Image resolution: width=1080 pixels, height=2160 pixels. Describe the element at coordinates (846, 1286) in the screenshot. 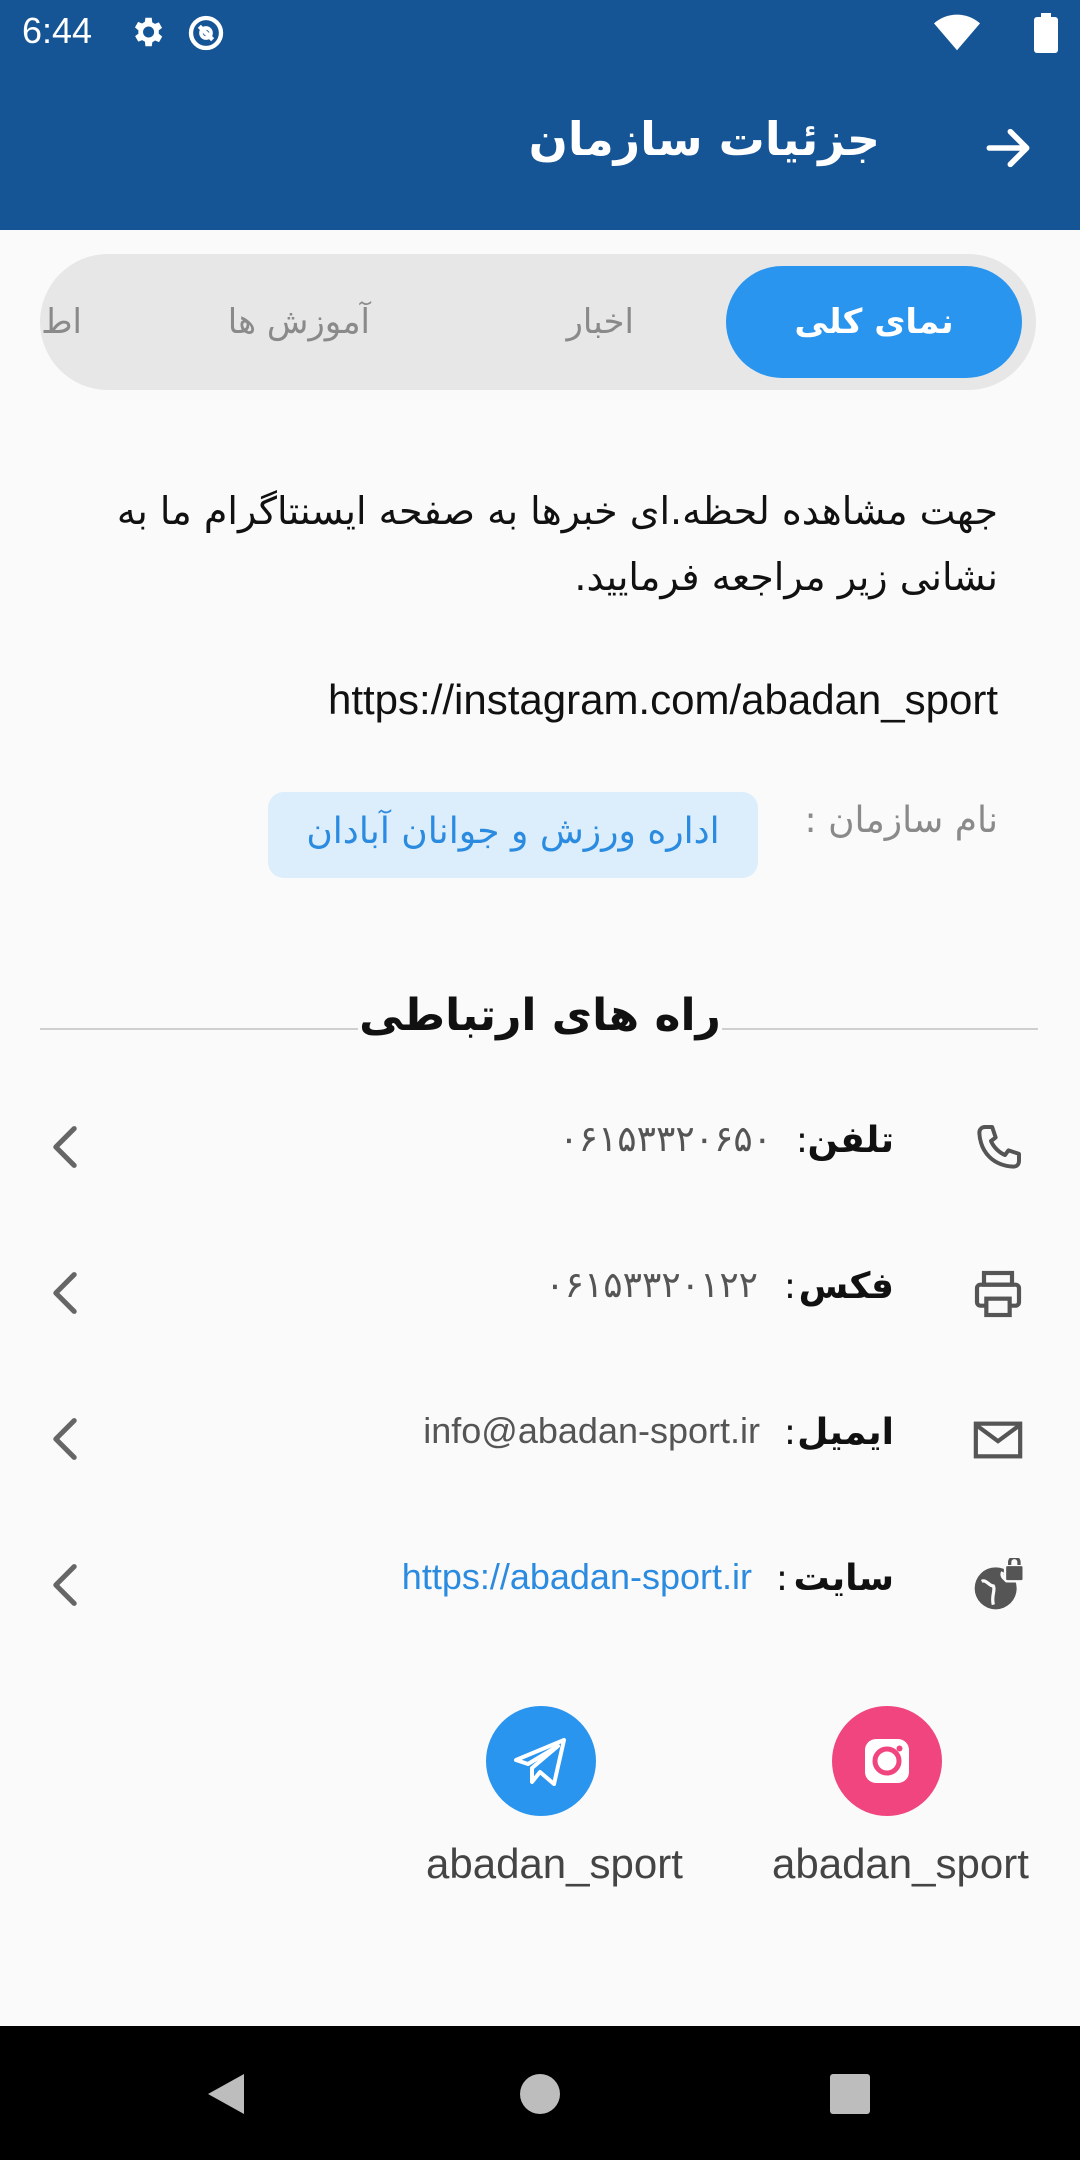

I see `contact-label: فکس` at that location.